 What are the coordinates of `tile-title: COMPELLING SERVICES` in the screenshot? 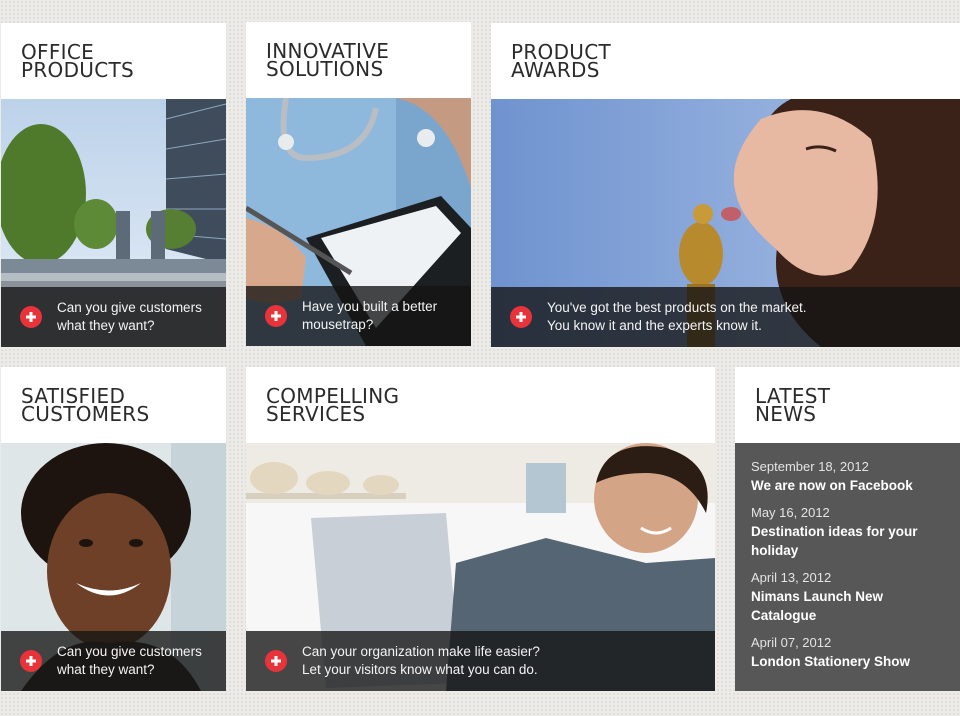 It's located at (333, 405).